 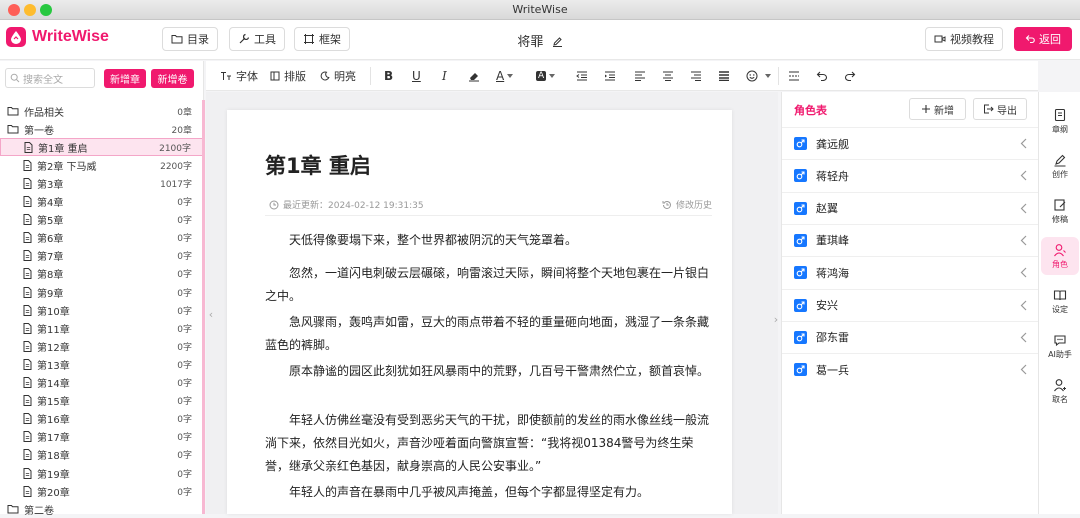 What do you see at coordinates (125, 78) in the screenshot?
I see `add-chapter-button: 新增章` at bounding box center [125, 78].